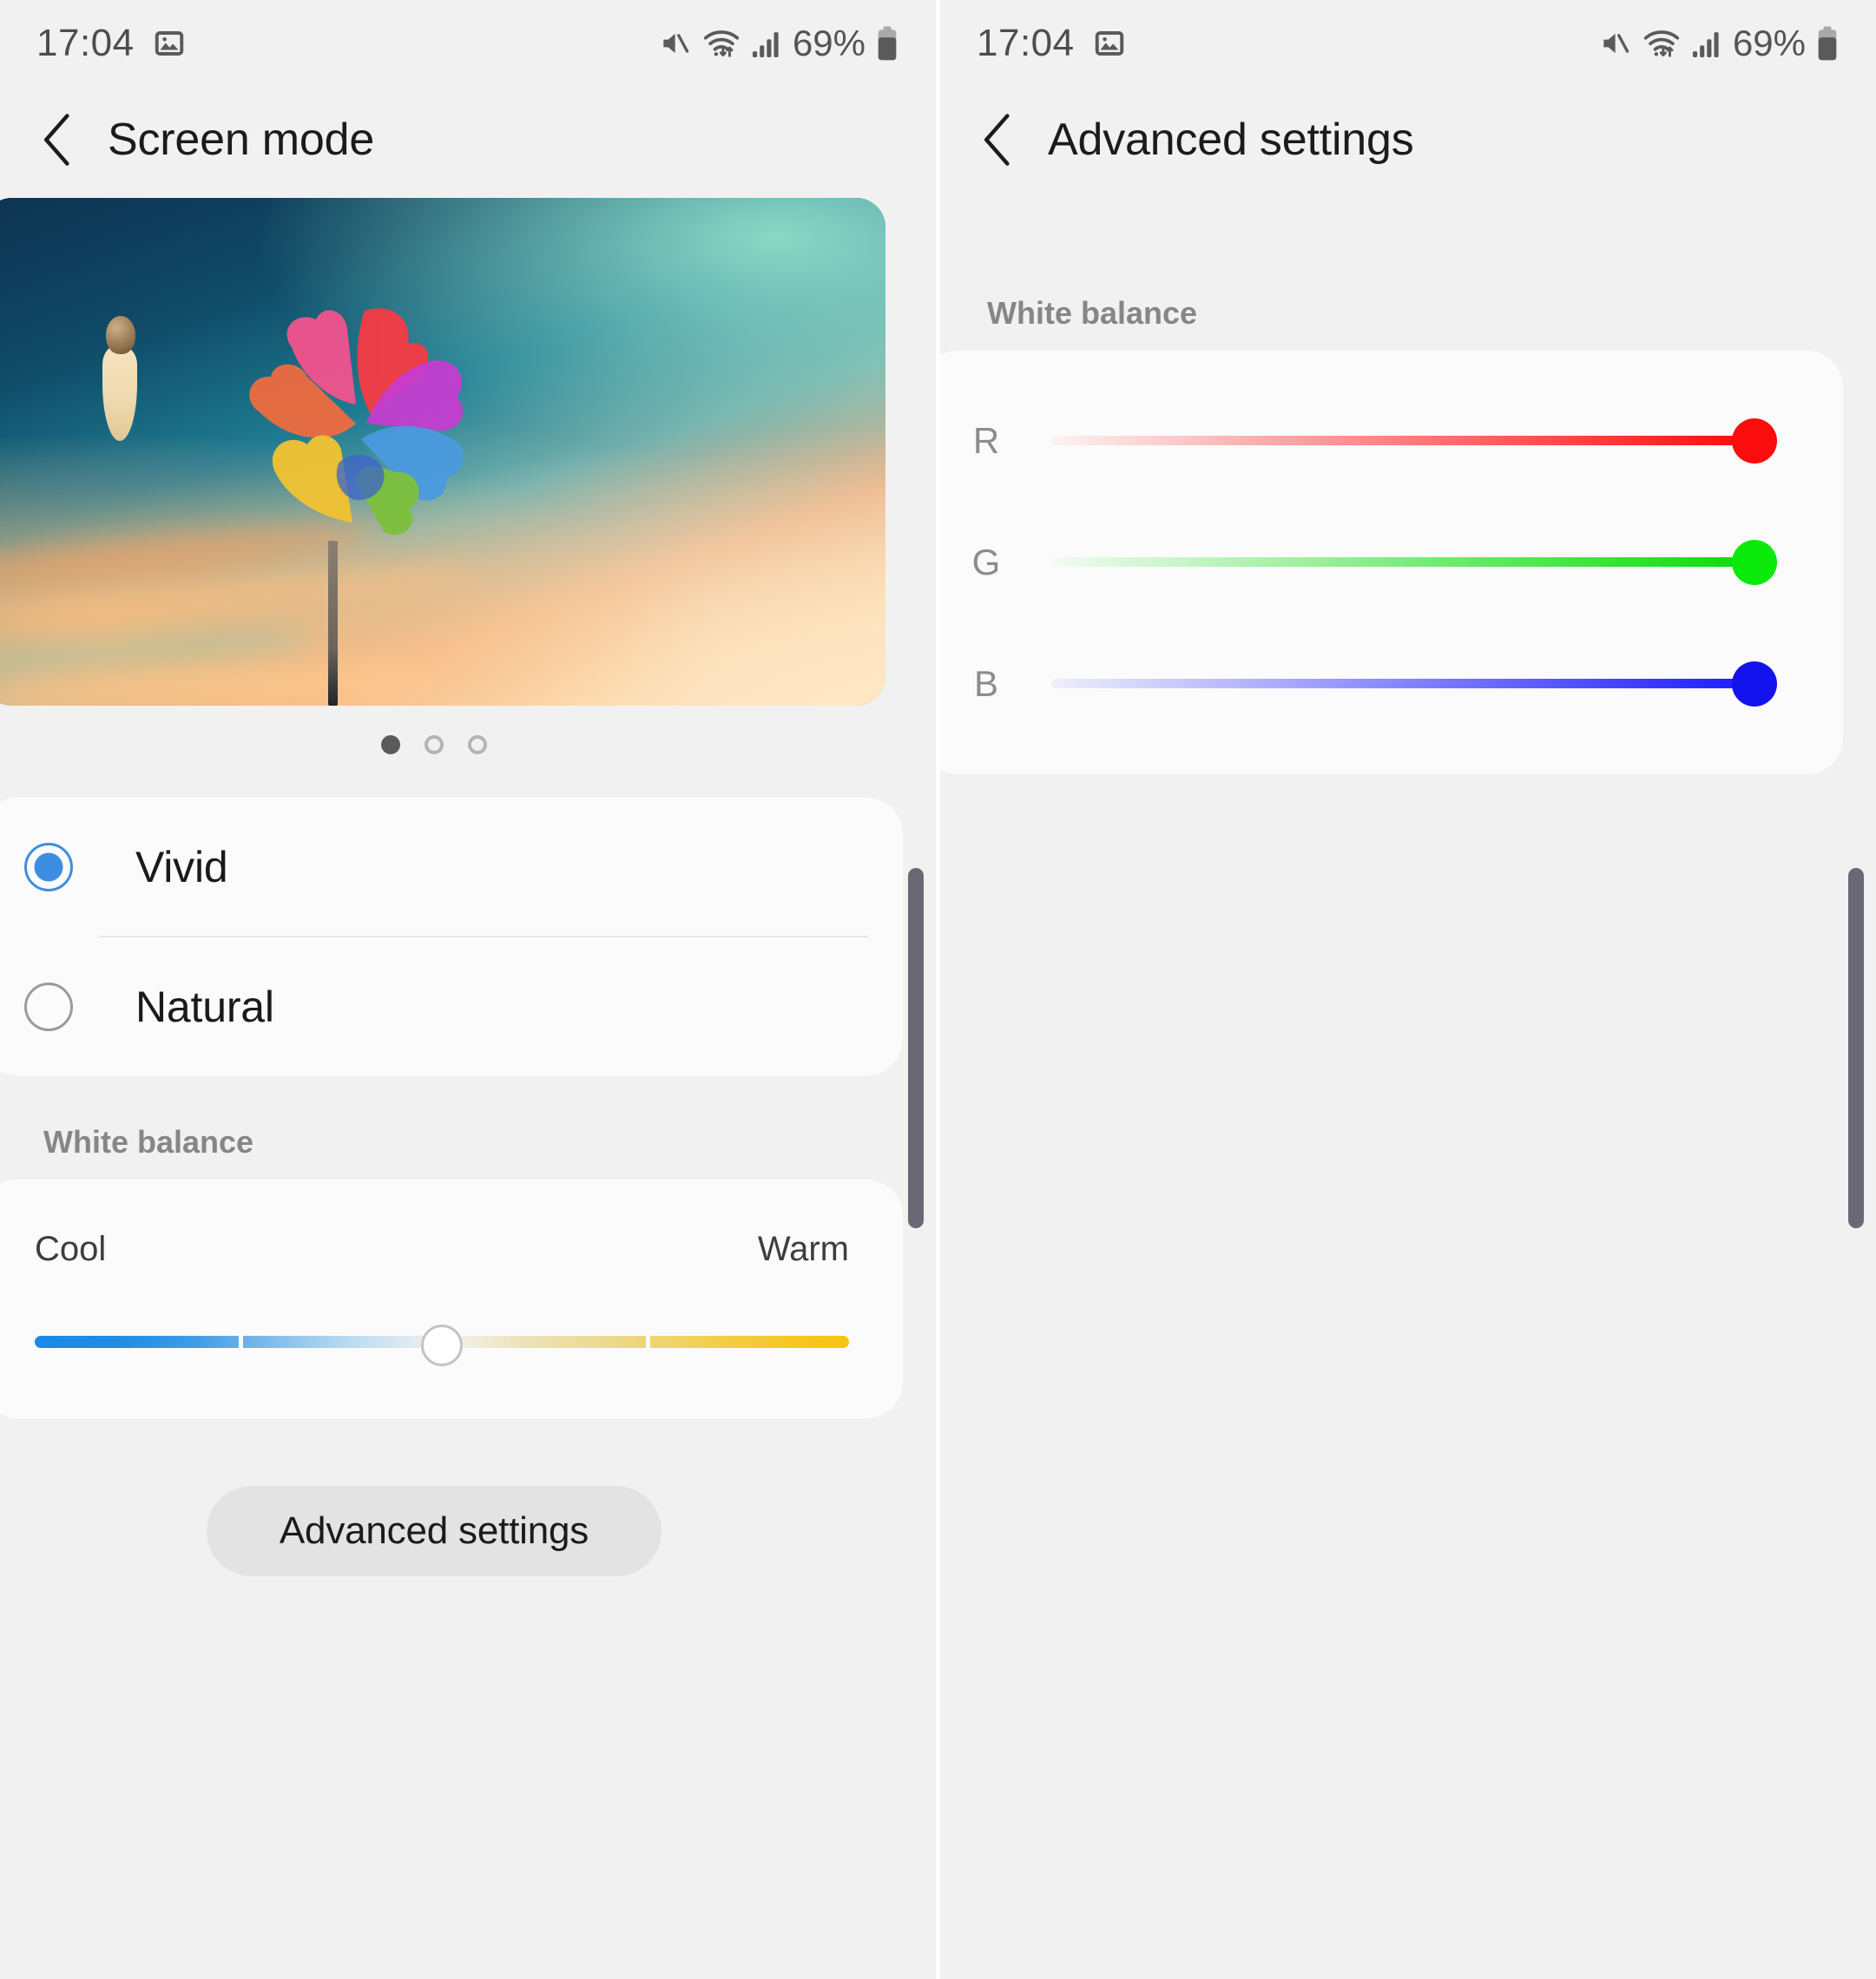 The height and width of the screenshot is (1979, 1876). Describe the element at coordinates (356, 427) in the screenshot. I see `pinwheel-blades` at that location.